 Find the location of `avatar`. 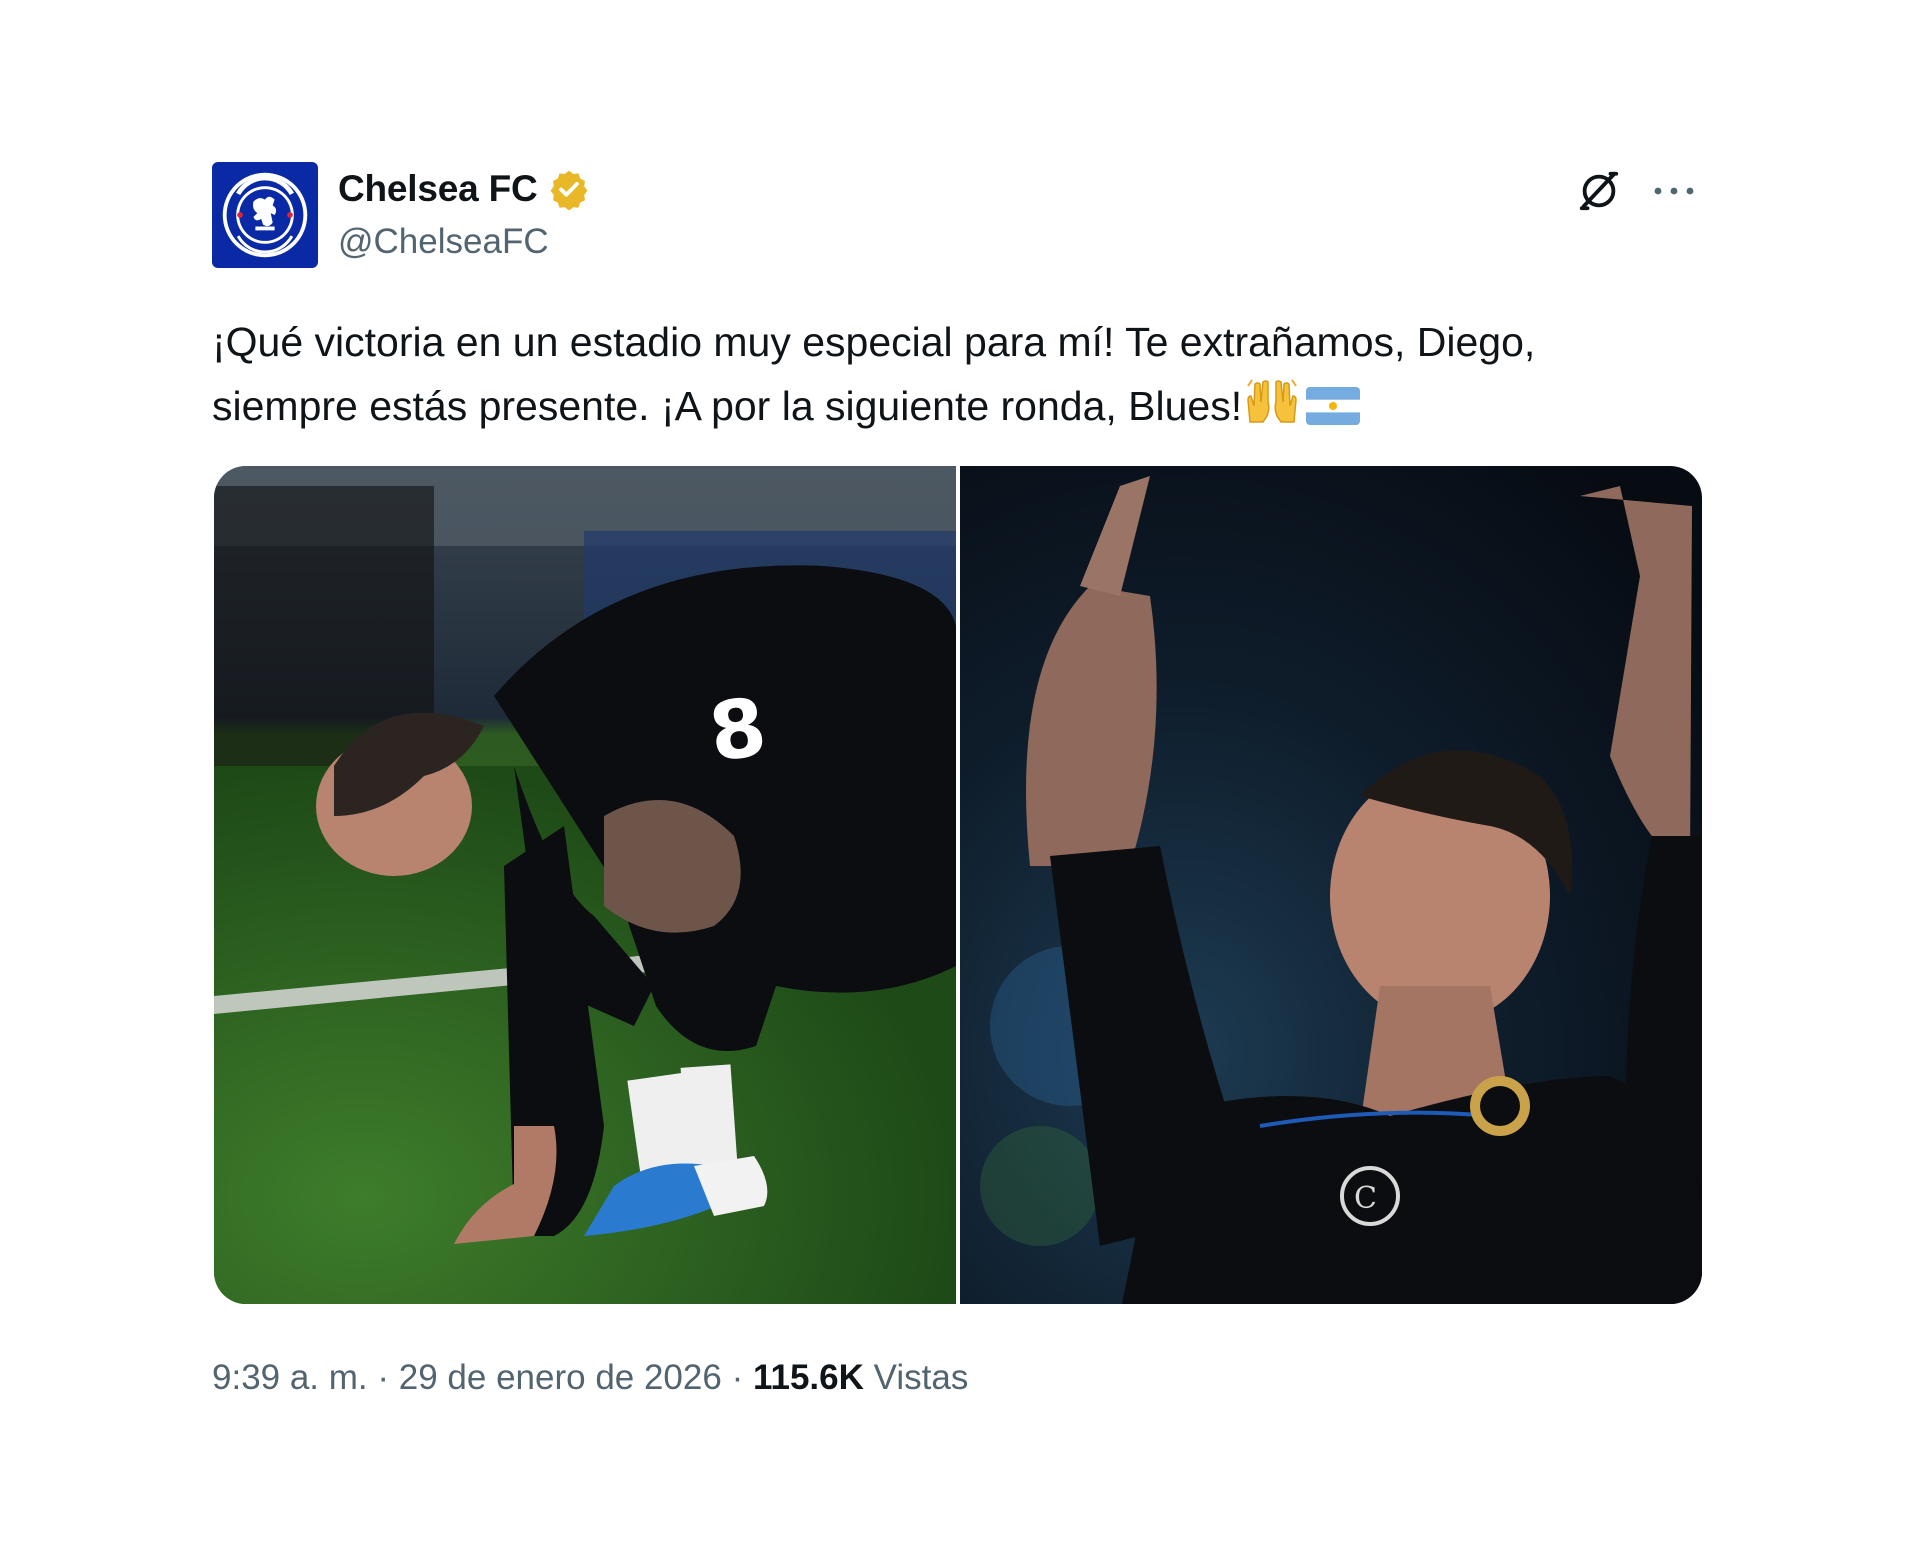

avatar is located at coordinates (265, 215).